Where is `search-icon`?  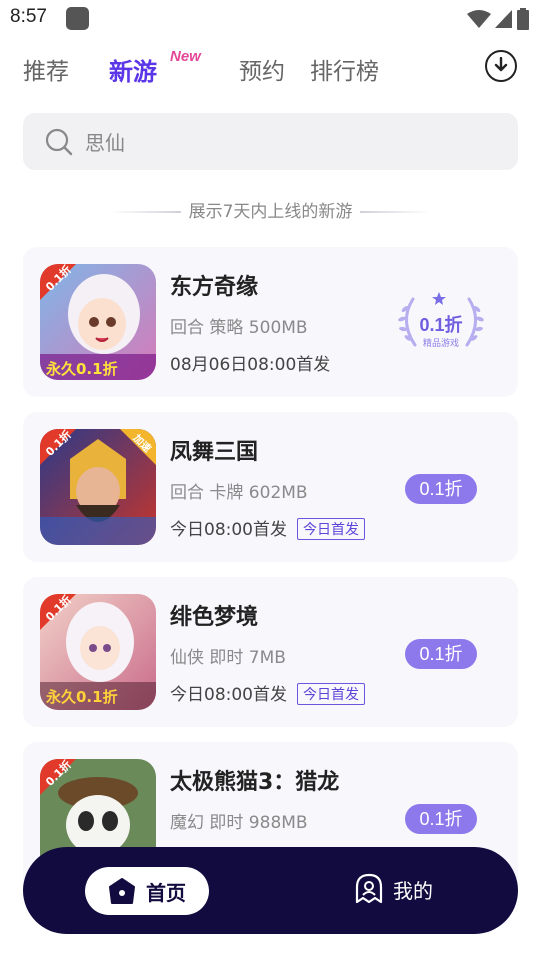
search-icon is located at coordinates (59, 141).